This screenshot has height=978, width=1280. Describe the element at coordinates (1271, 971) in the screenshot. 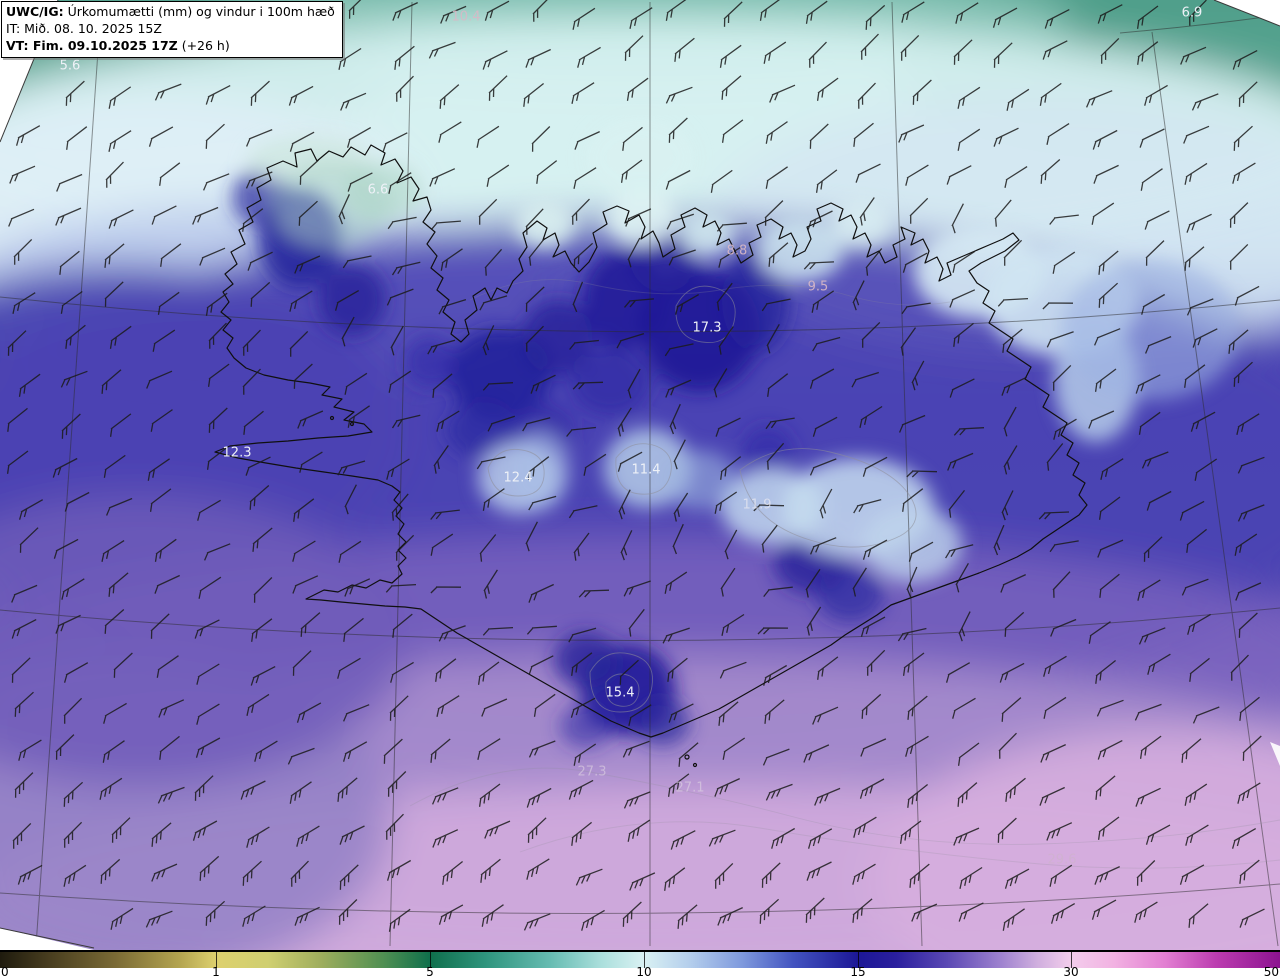

I see `colorbar-tick-label: 50` at that location.